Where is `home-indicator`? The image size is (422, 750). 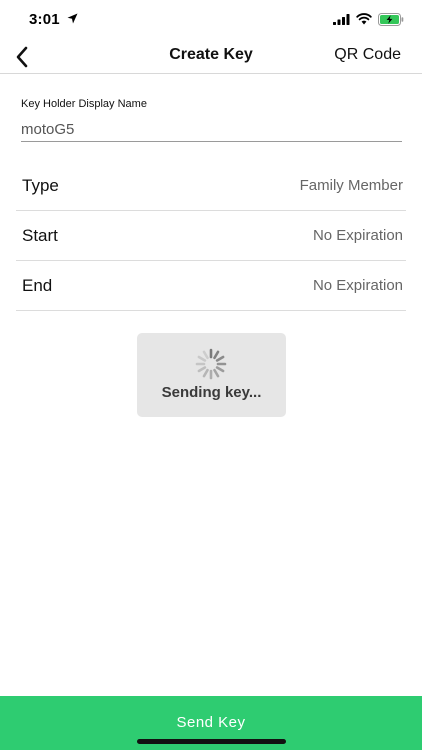 home-indicator is located at coordinates (211, 741).